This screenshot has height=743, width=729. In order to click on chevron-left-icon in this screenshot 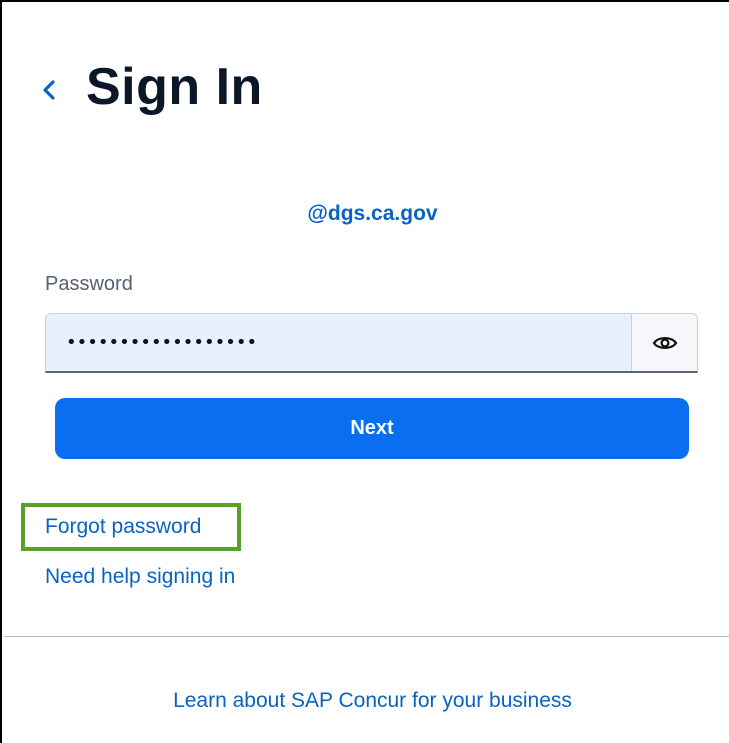, I will do `click(49, 90)`.